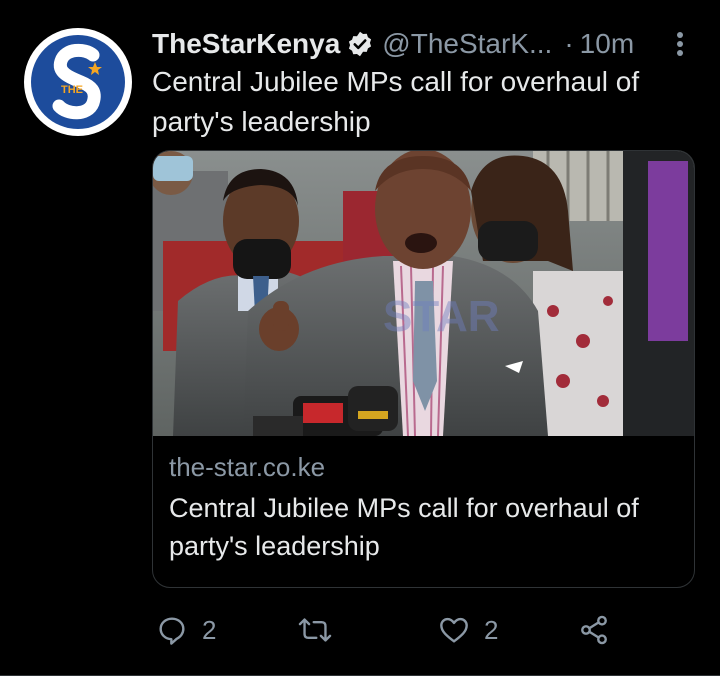  What do you see at coordinates (72, 90) in the screenshot?
I see `svg-text: THE` at bounding box center [72, 90].